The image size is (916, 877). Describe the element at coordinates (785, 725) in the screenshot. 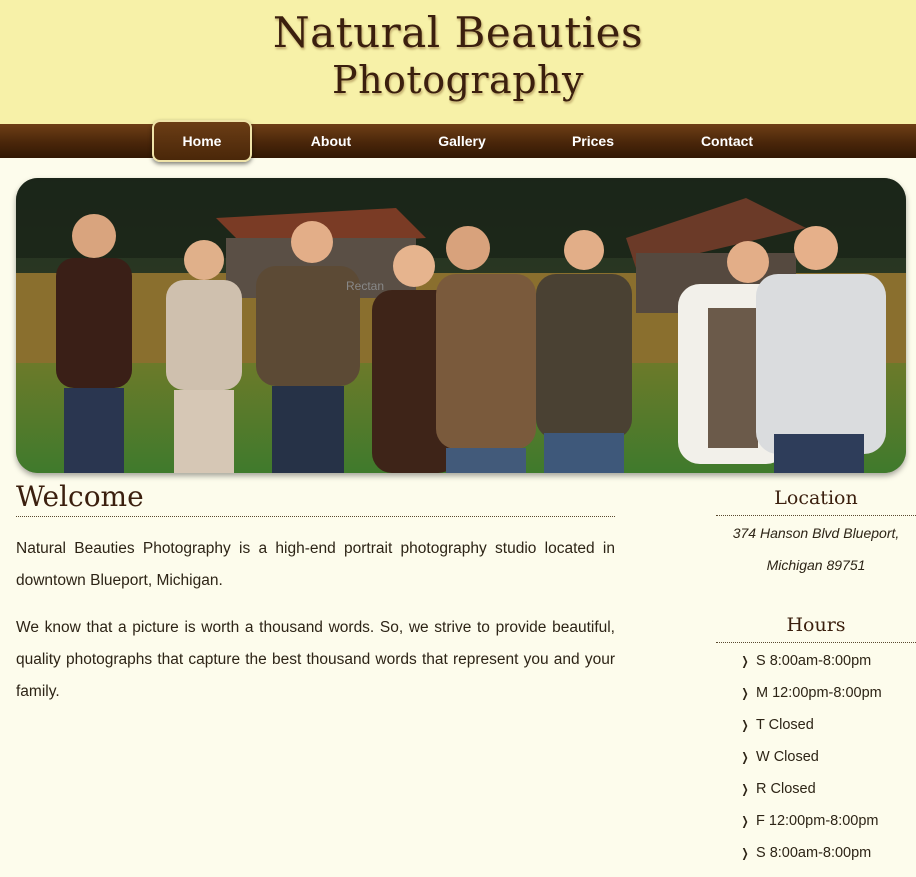

I see `hours-text: T Closed` at that location.